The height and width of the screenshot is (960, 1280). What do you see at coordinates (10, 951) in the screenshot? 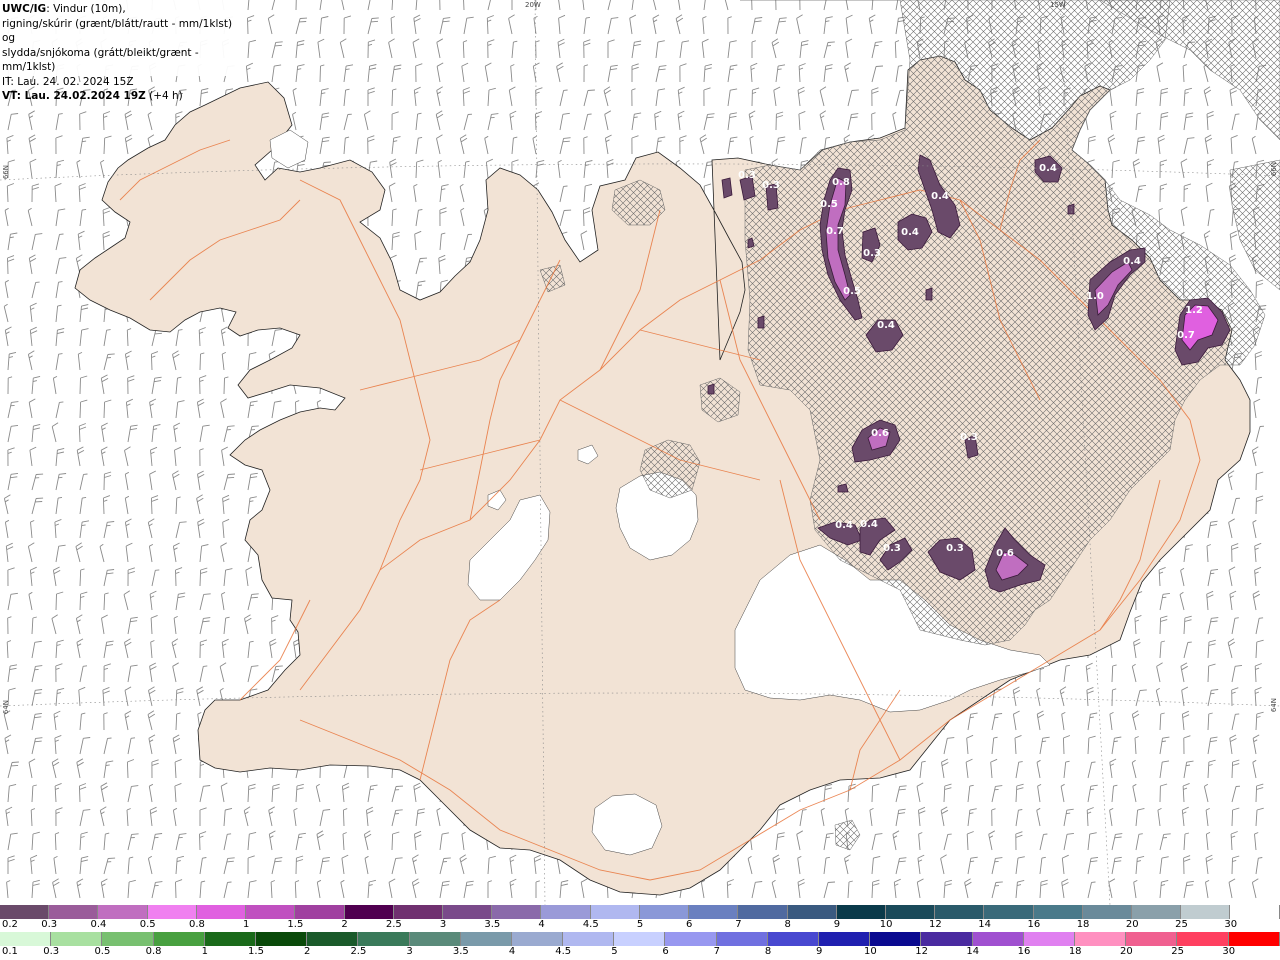
I see `scale-tick-label: 0.1` at bounding box center [10, 951].